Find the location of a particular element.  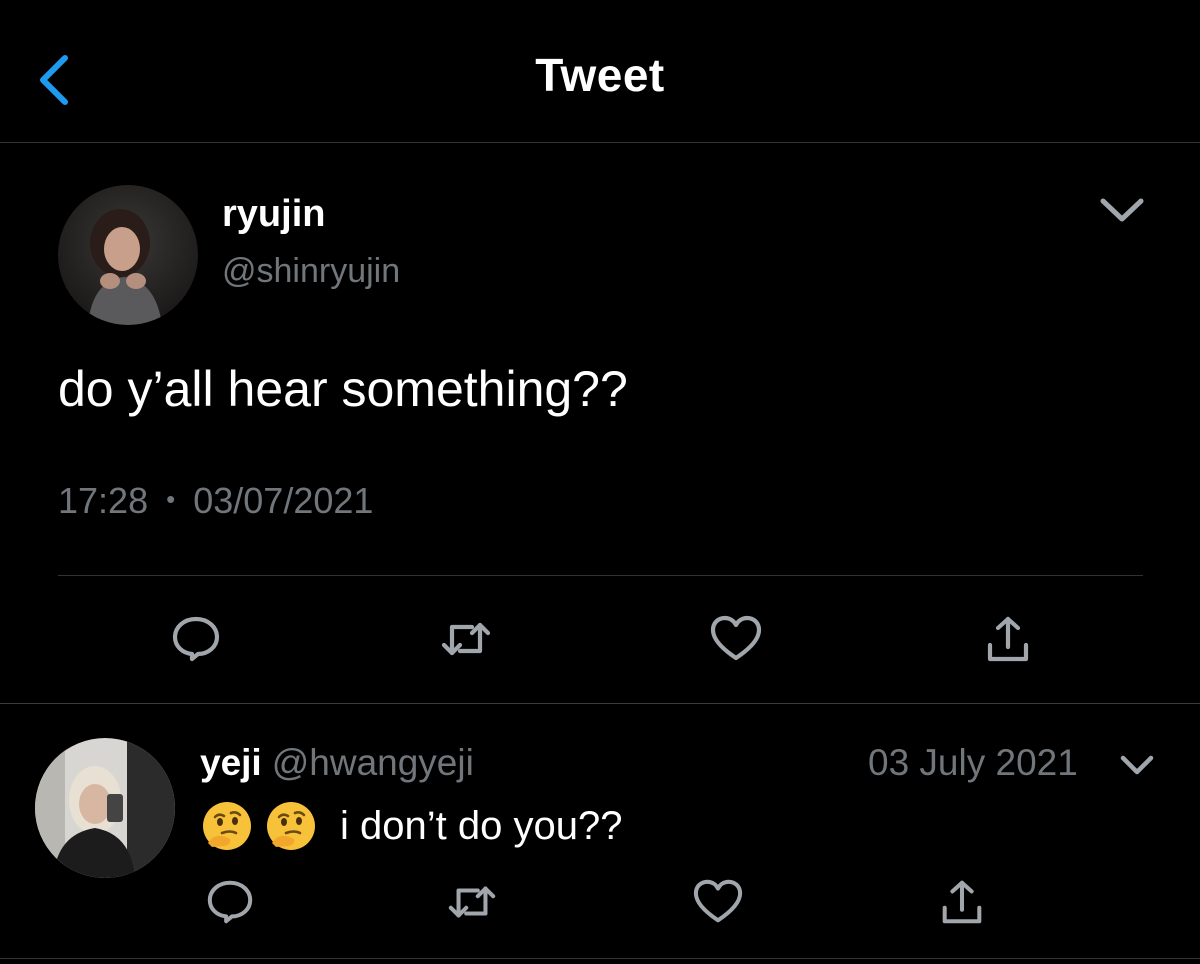

tweet-date: 03/07/2021 is located at coordinates (283, 500).